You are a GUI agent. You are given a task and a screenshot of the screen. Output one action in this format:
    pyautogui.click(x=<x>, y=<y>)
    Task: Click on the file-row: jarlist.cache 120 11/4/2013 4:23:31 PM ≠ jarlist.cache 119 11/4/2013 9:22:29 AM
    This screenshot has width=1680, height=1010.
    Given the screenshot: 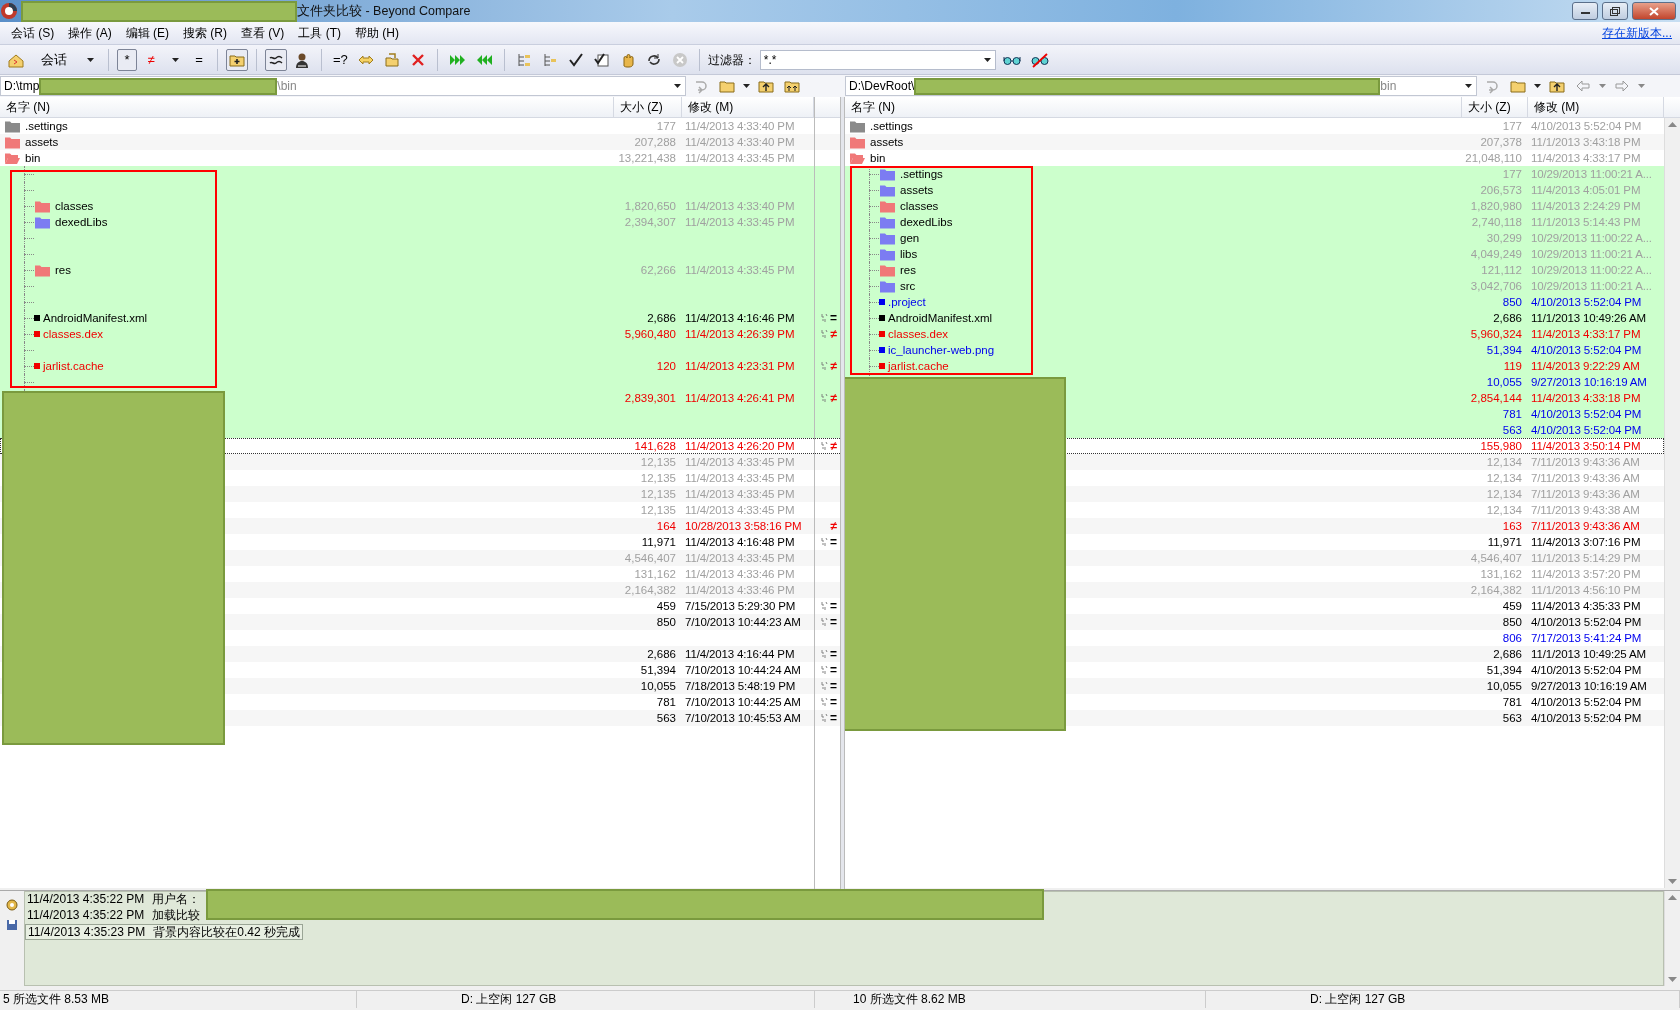 What is the action you would take?
    pyautogui.click(x=832, y=366)
    